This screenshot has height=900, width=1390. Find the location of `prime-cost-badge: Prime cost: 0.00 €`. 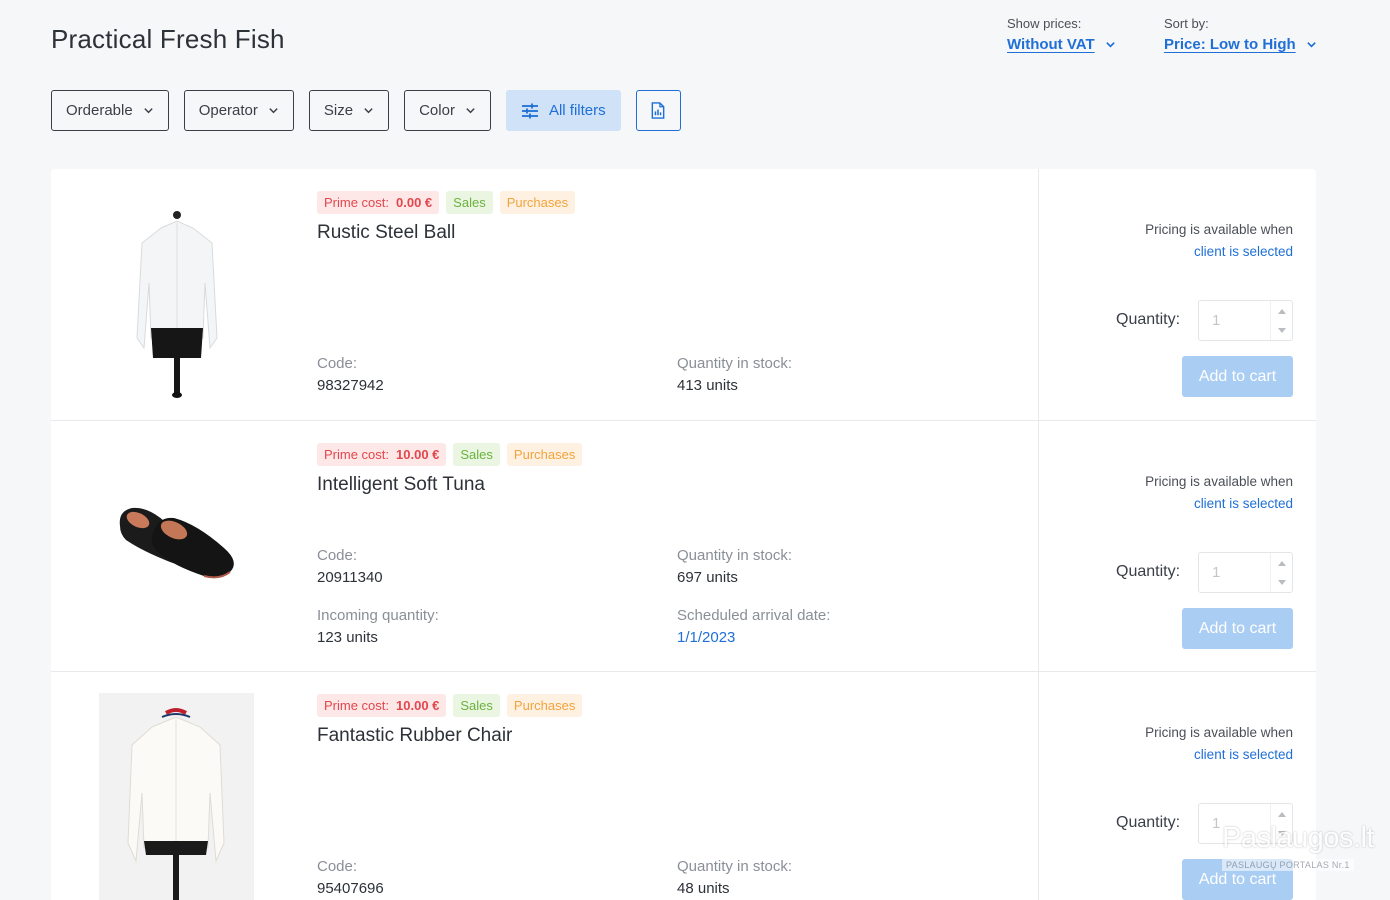

prime-cost-badge: Prime cost: 0.00 € is located at coordinates (378, 202).